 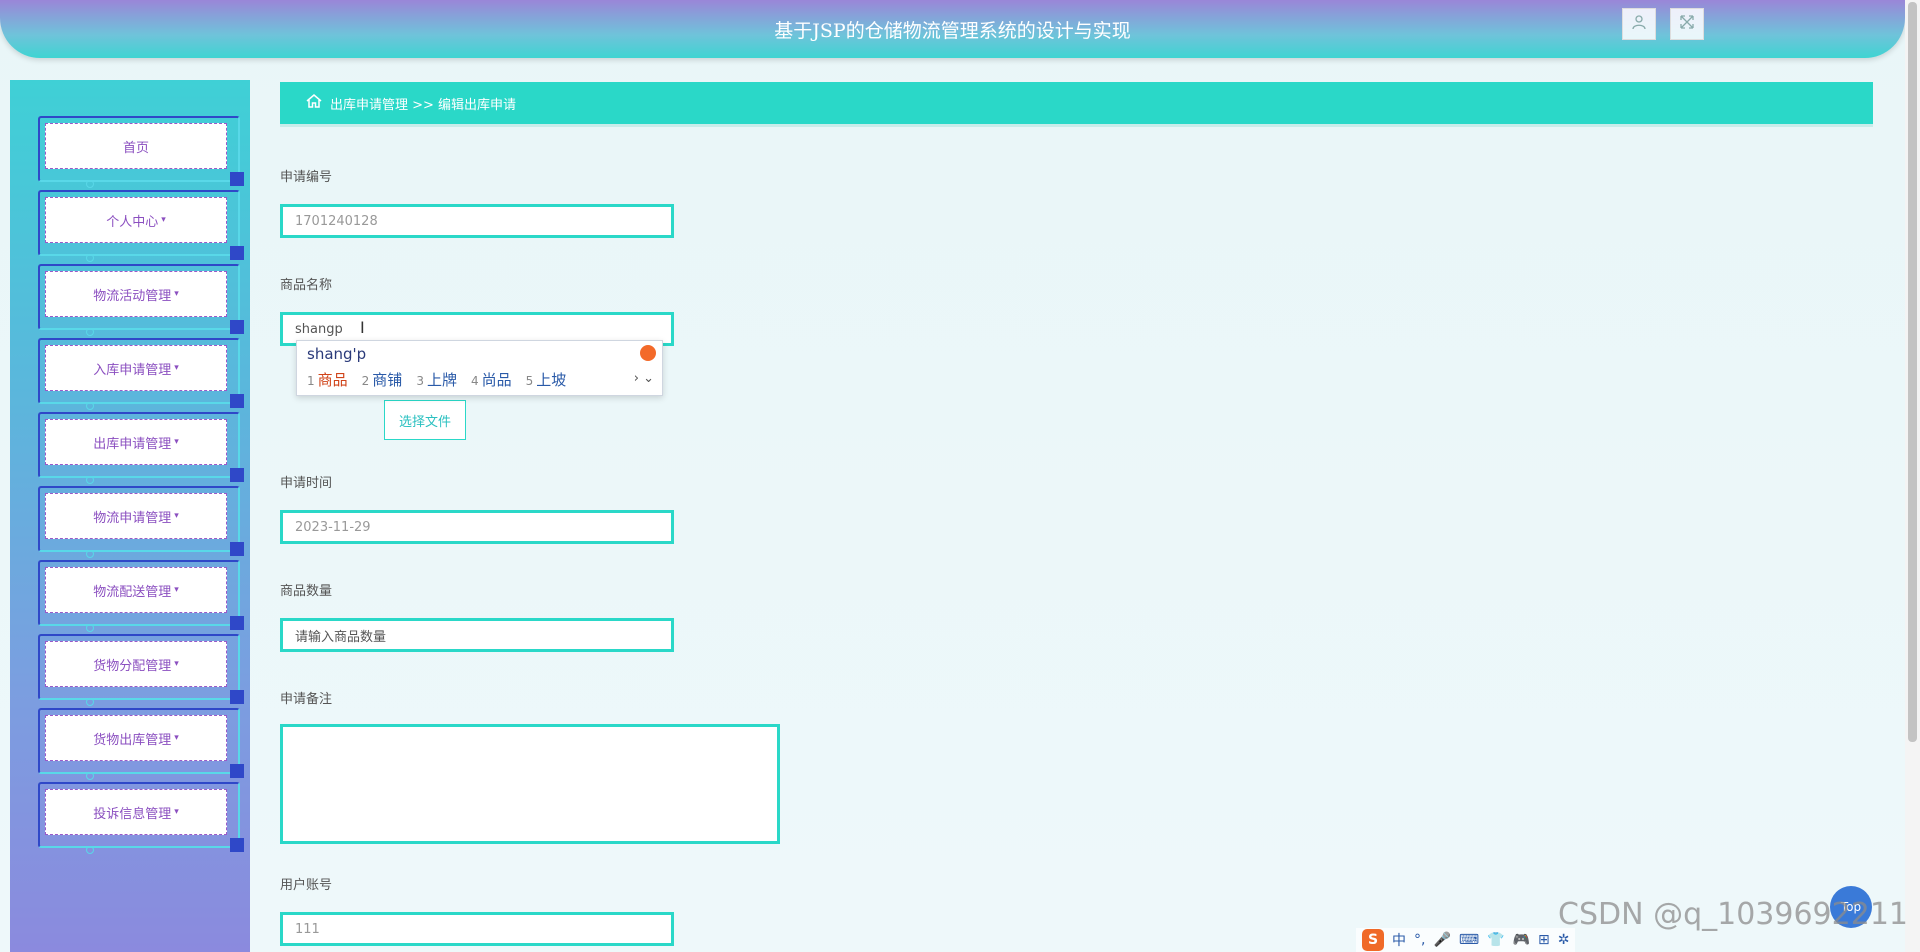 I want to click on header: 基于JSP的仓储物流管理系统的设计与实现, so click(x=952, y=29).